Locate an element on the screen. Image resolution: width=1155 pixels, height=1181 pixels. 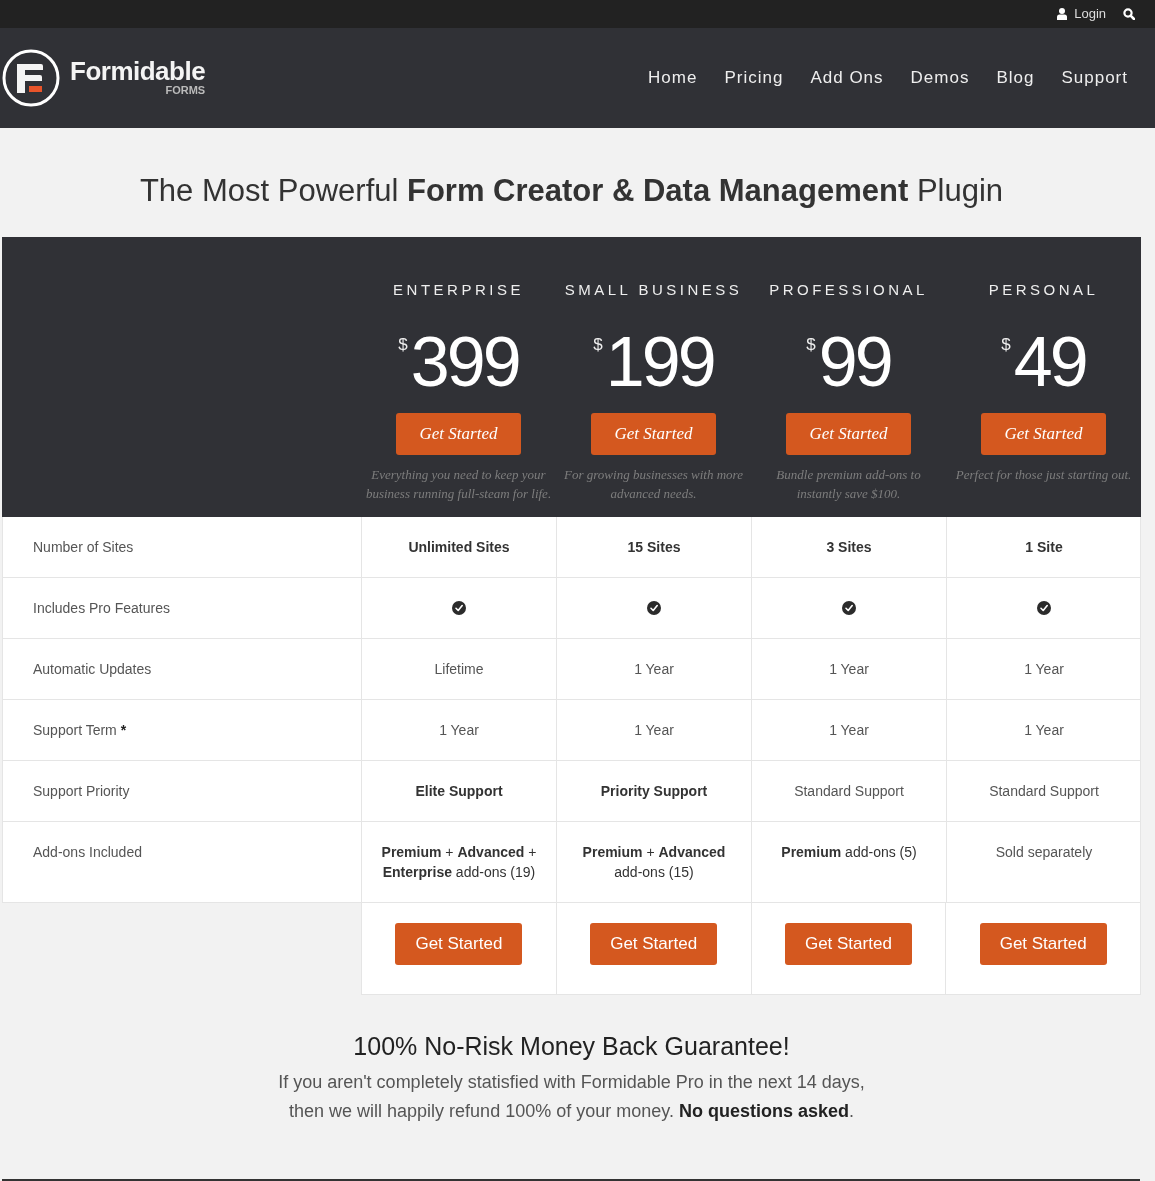
price-amount: 49 is located at coordinates (1049, 362).